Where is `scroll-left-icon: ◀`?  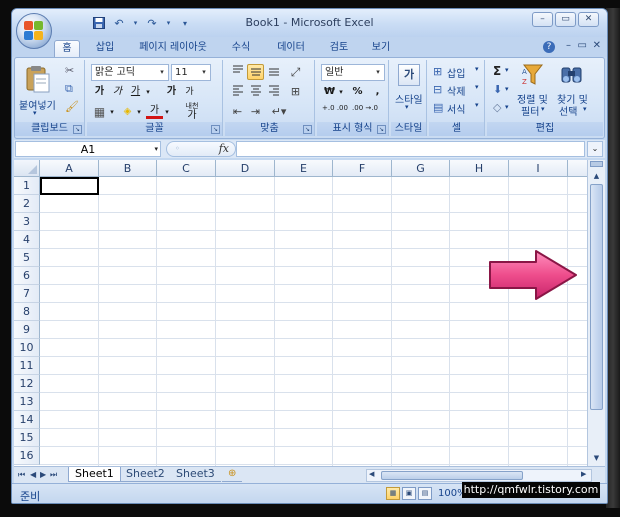 scroll-left-icon: ◀ is located at coordinates (371, 474).